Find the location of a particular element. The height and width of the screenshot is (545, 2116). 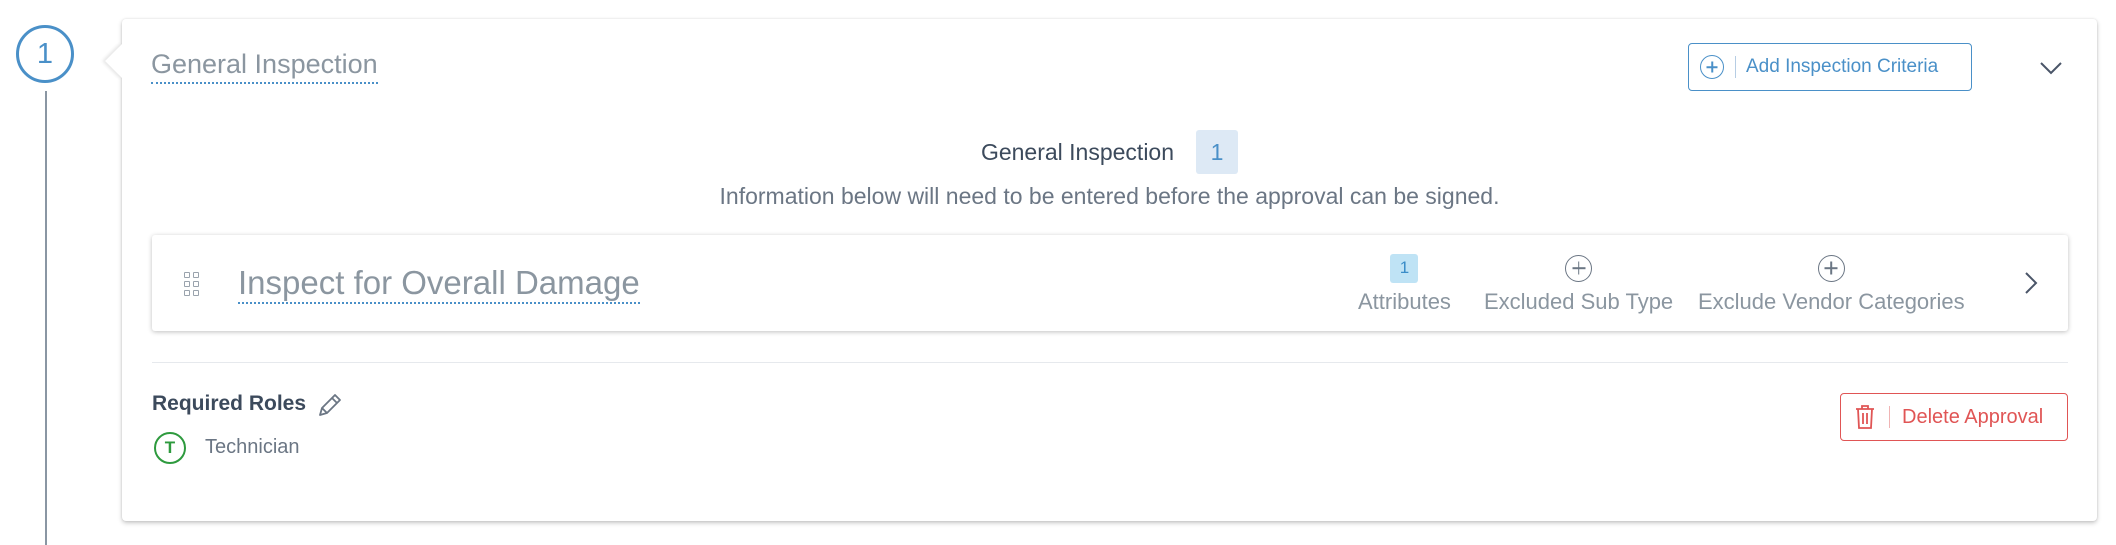

exclude-vendor-categories-column: Exclude Vendor Categories is located at coordinates (1831, 283).